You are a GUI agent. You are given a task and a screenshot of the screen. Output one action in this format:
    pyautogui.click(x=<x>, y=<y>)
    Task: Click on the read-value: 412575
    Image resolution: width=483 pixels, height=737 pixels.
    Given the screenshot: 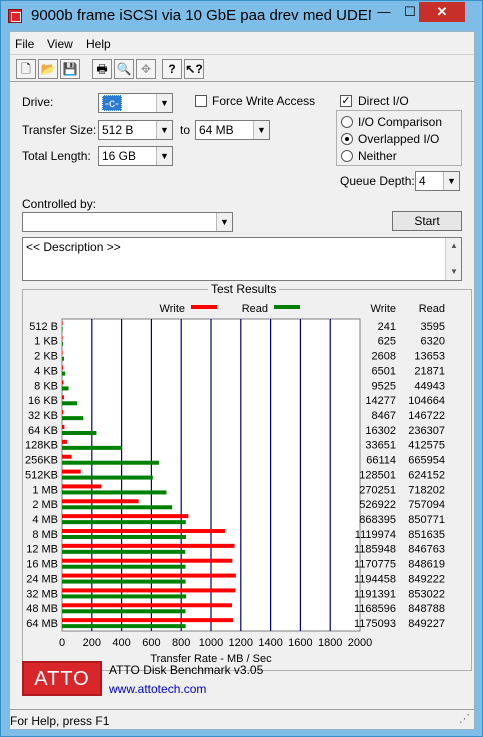 What is the action you would take?
    pyautogui.click(x=426, y=446)
    